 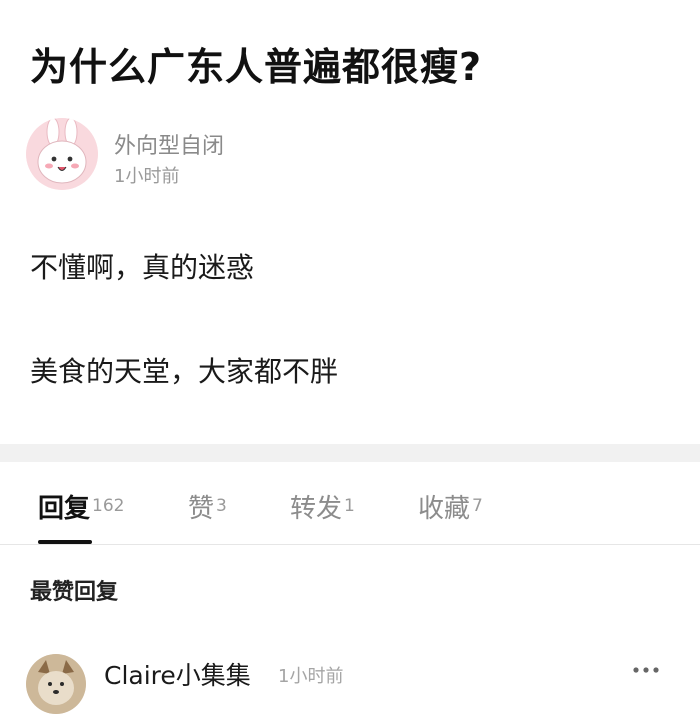 What do you see at coordinates (147, 176) in the screenshot?
I see `post-timestamp: 1小时前` at bounding box center [147, 176].